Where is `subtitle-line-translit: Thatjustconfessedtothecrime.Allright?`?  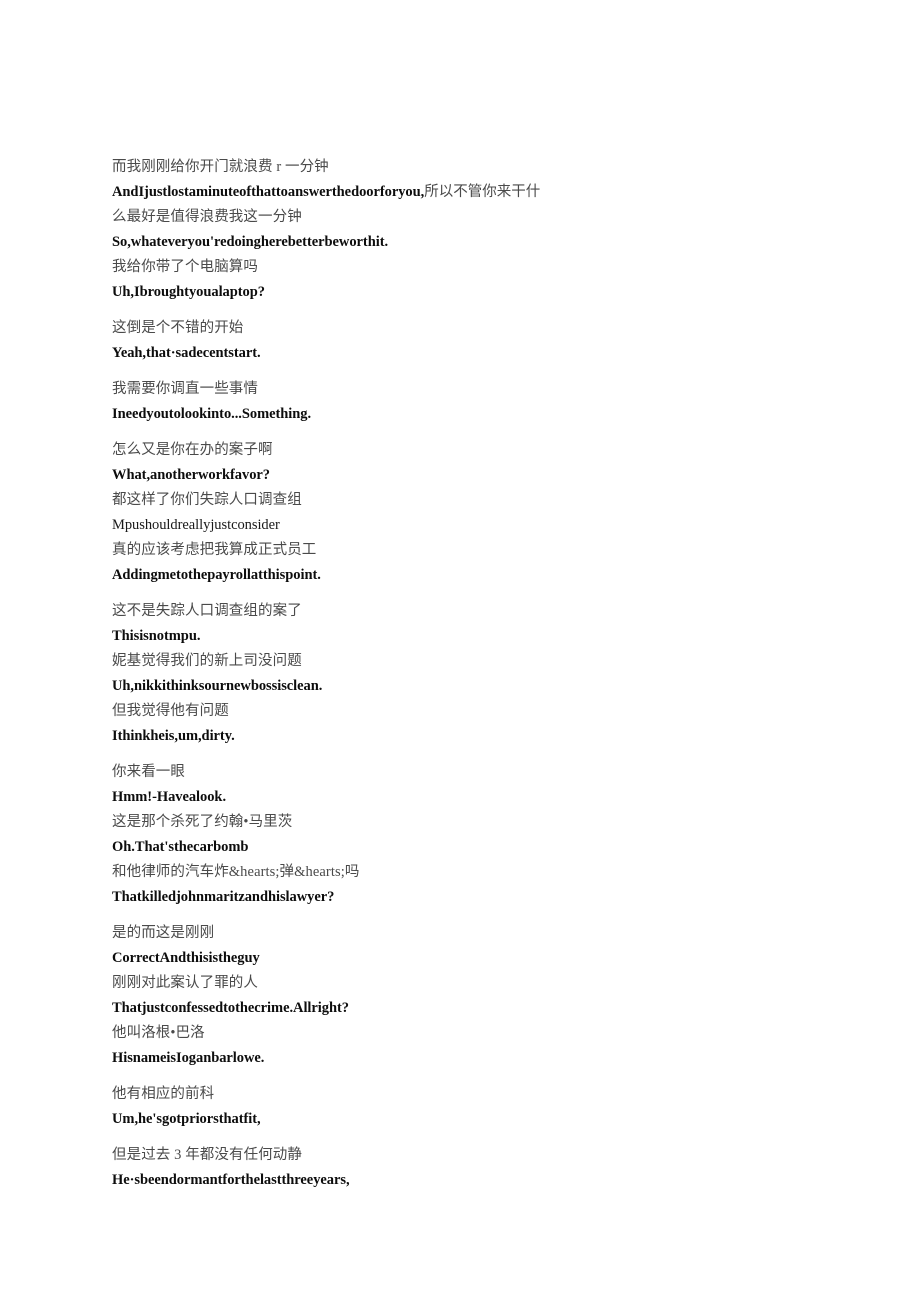 subtitle-line-translit: Thatjustconfessedtothecrime.Allright? is located at coordinates (230, 1008).